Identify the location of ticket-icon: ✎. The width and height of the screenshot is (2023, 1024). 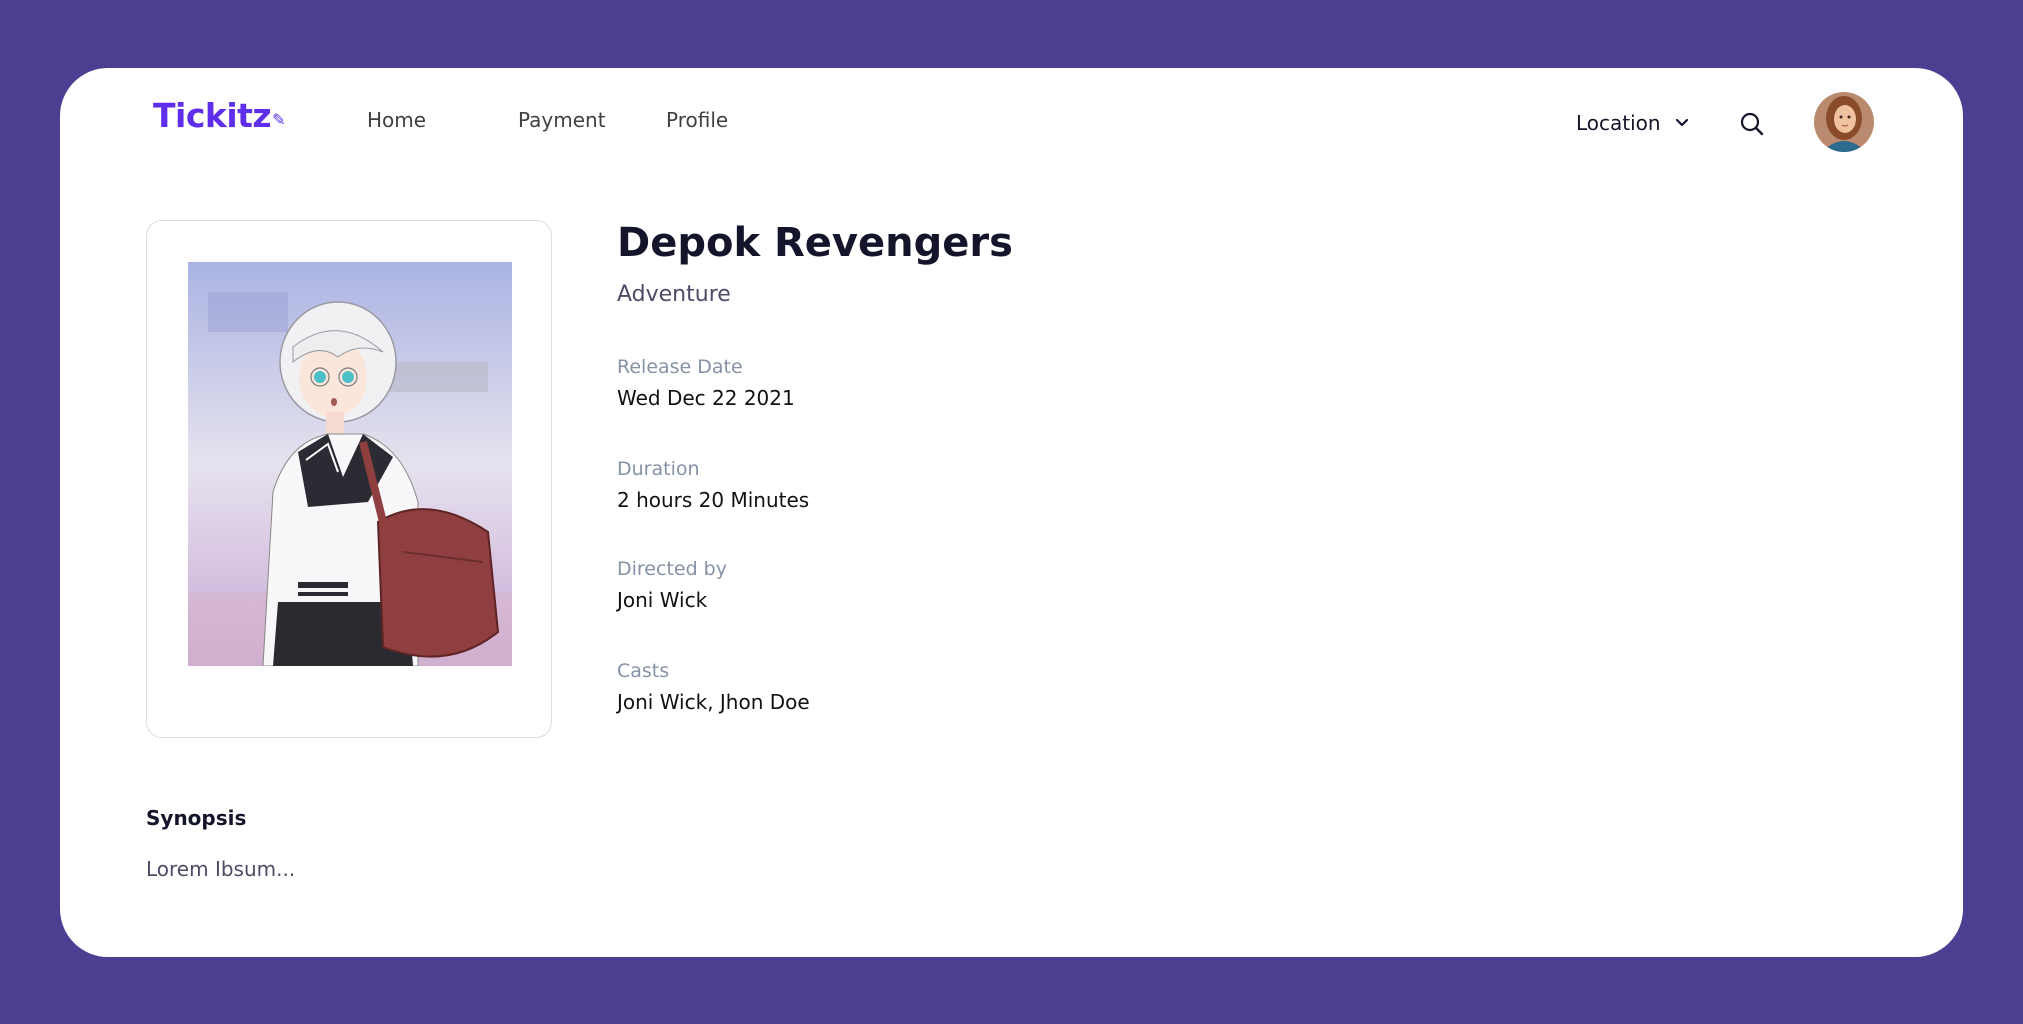
(279, 119).